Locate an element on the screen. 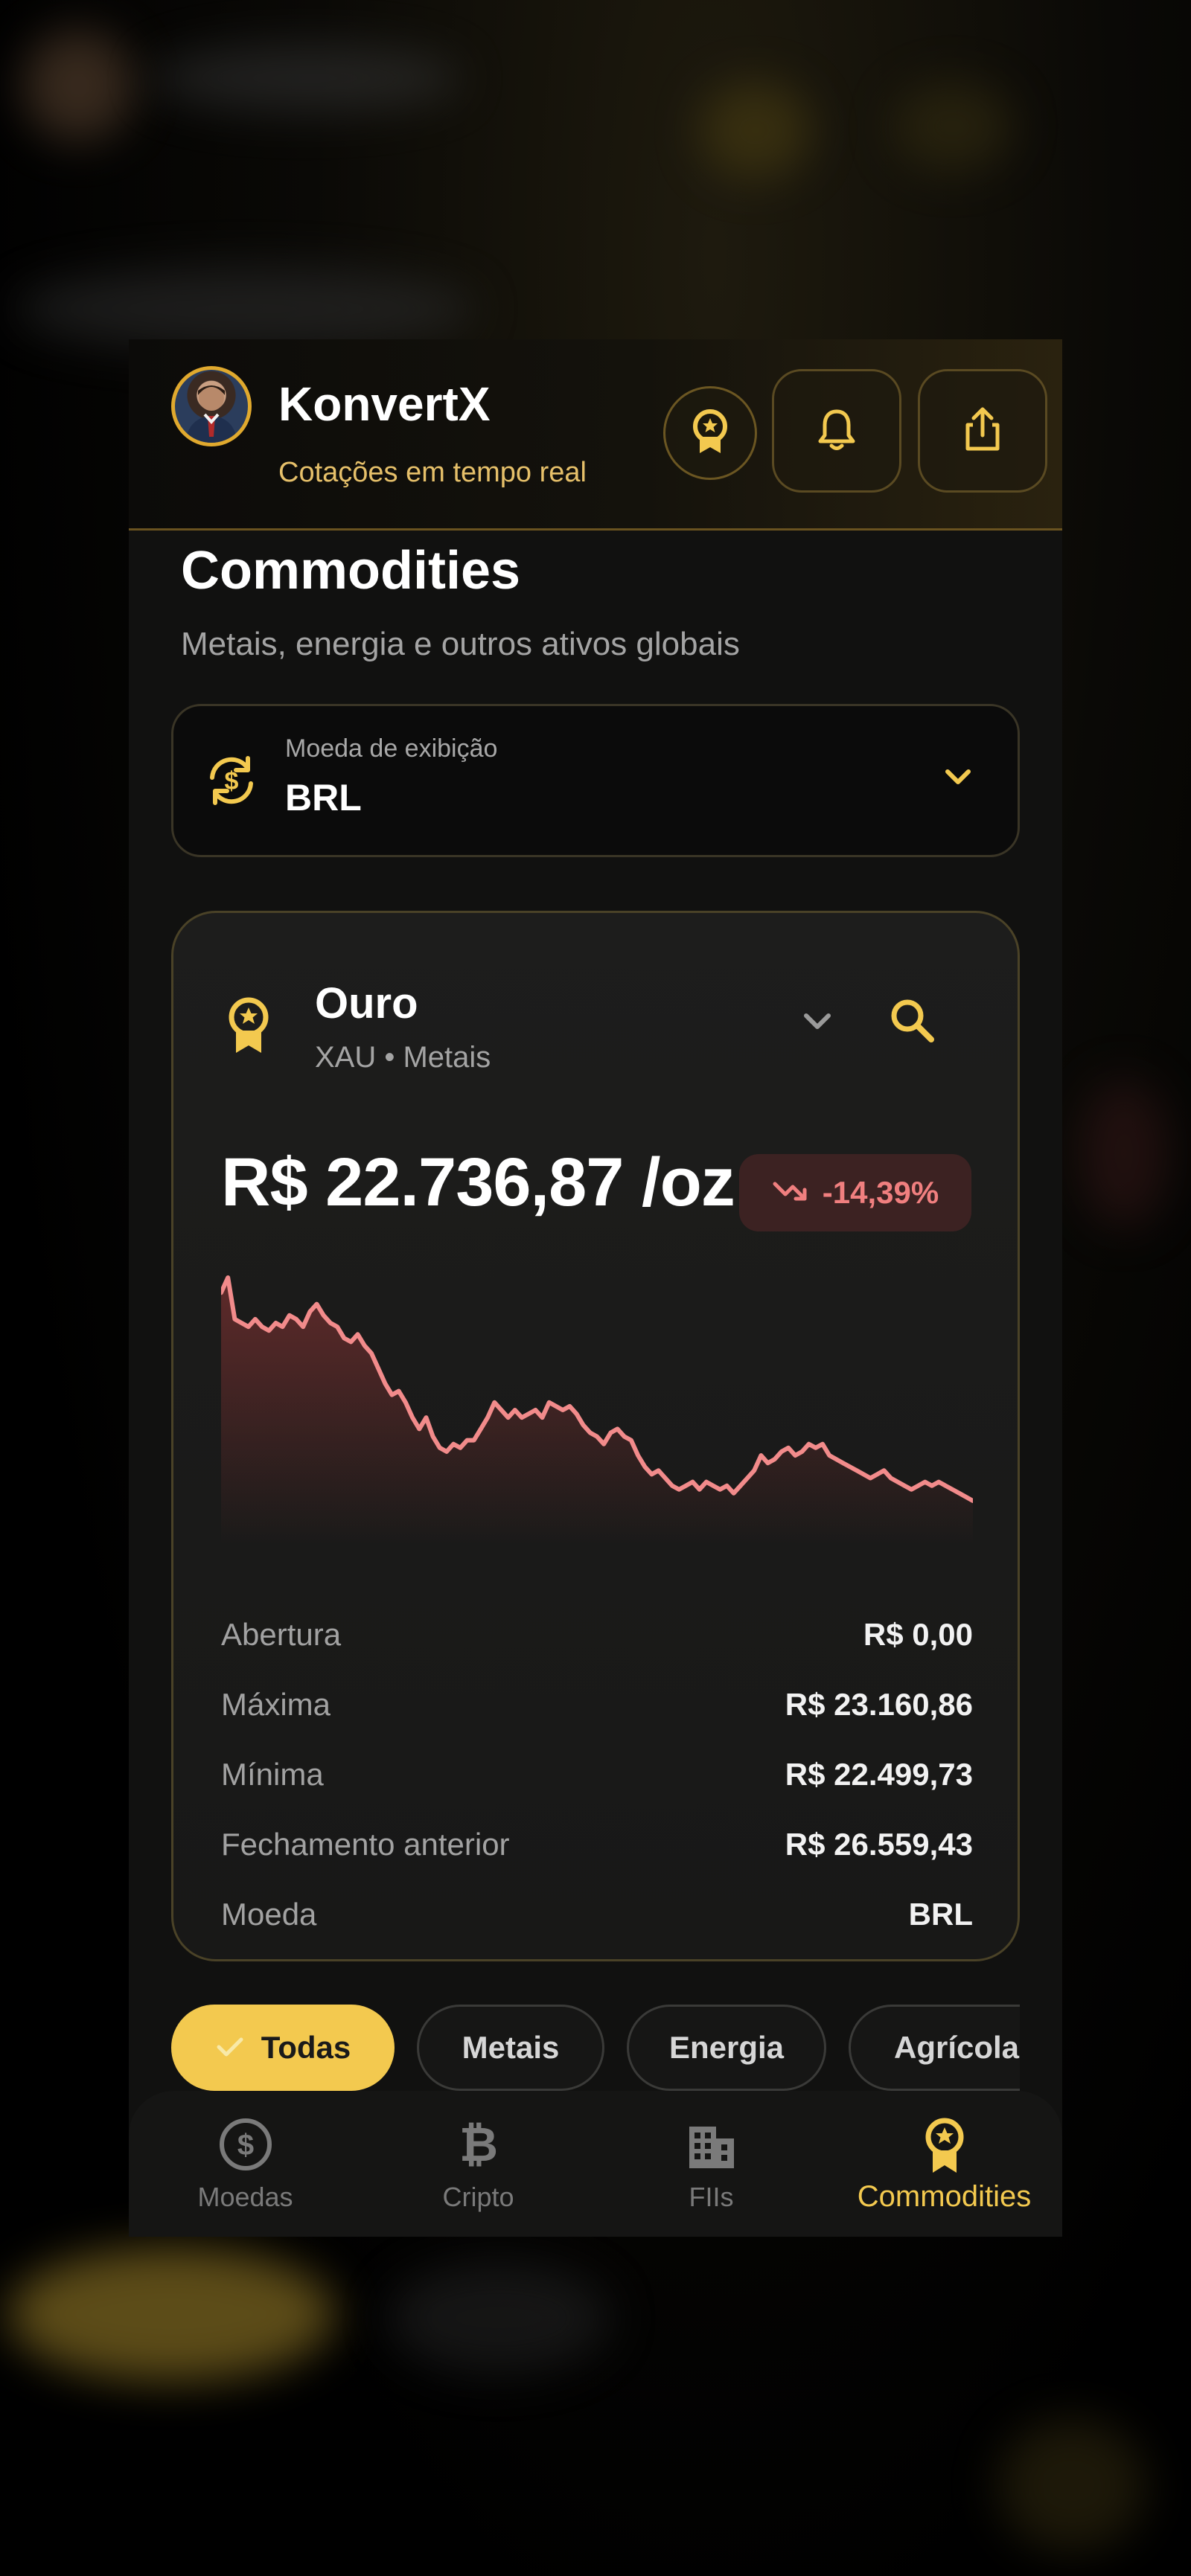 This screenshot has width=1191, height=2576. avatar is located at coordinates (211, 406).